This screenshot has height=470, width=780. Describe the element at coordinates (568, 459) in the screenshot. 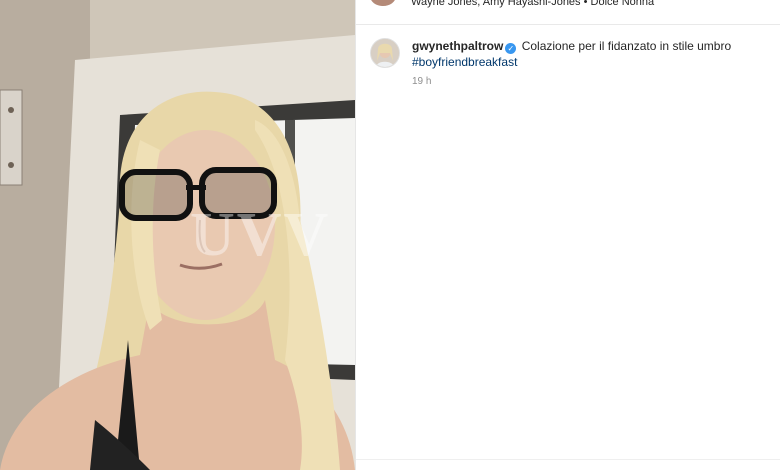

I see `divider` at that location.